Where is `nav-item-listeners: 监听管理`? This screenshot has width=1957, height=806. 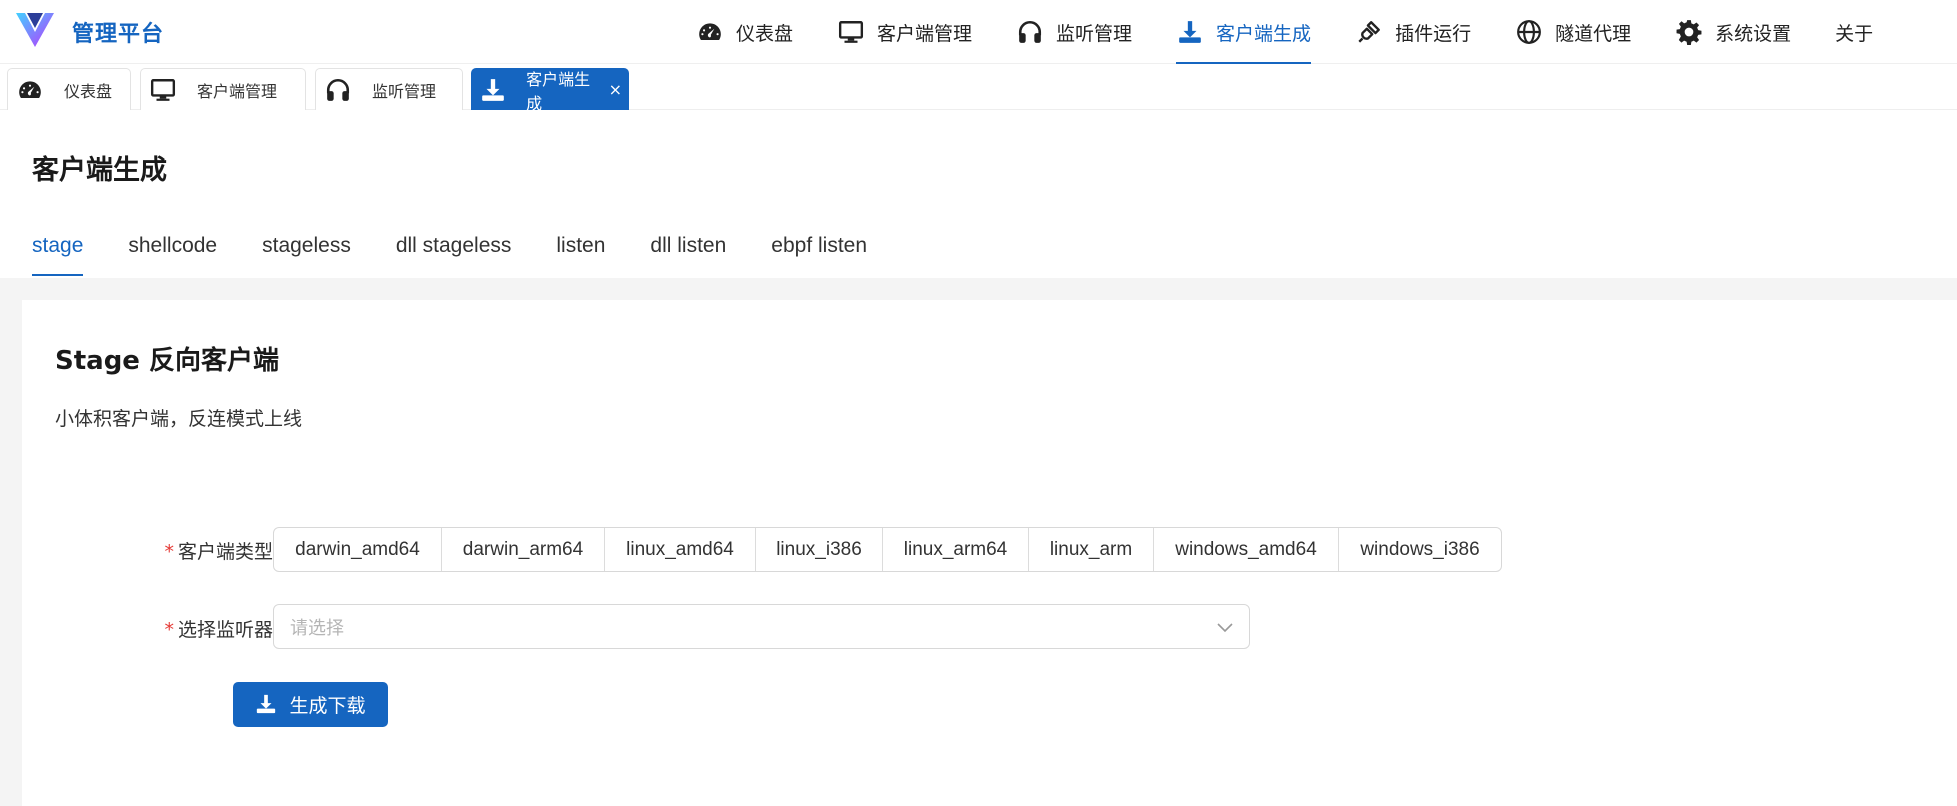 nav-item-listeners: 监听管理 is located at coordinates (1074, 32).